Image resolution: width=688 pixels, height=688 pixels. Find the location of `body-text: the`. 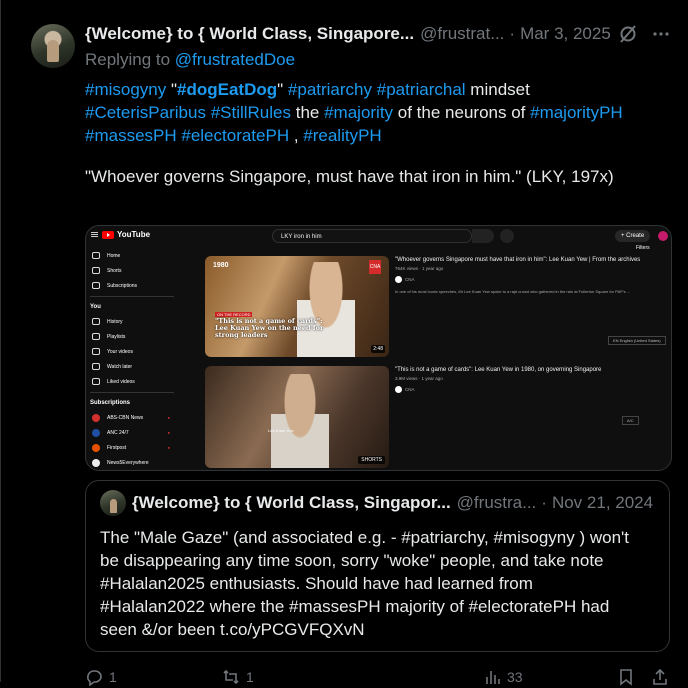

body-text: the is located at coordinates (308, 112).